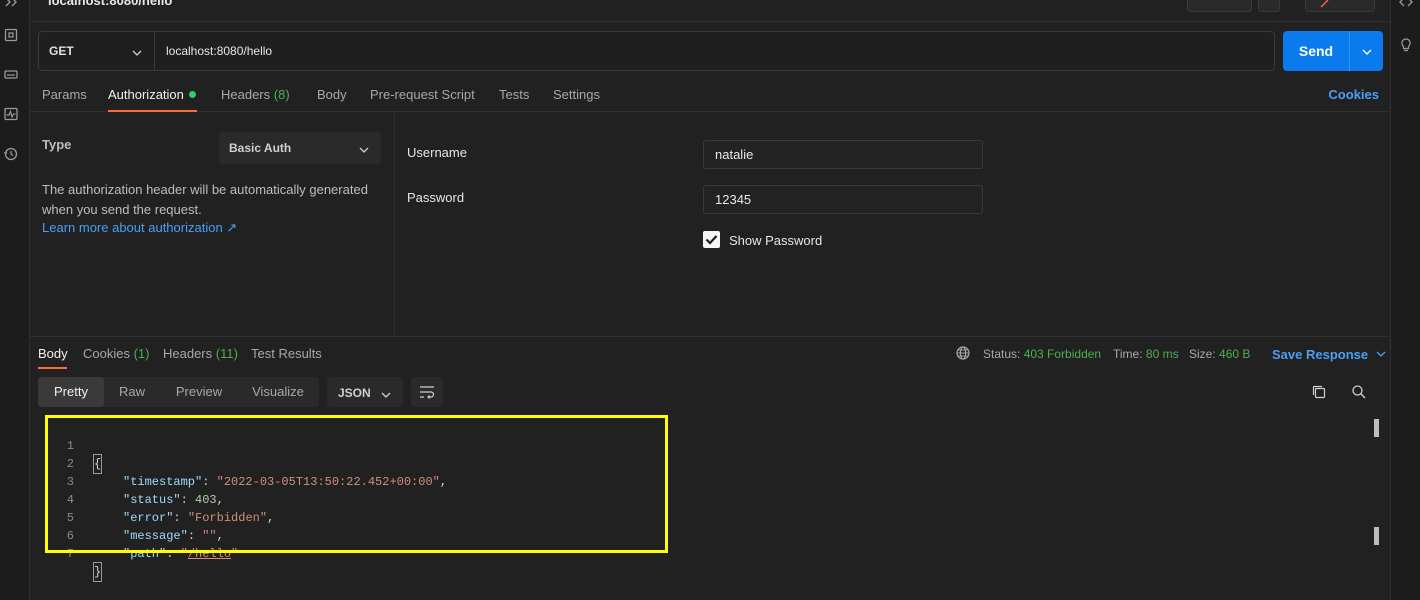  I want to click on collapse-icon, so click(11, 5).